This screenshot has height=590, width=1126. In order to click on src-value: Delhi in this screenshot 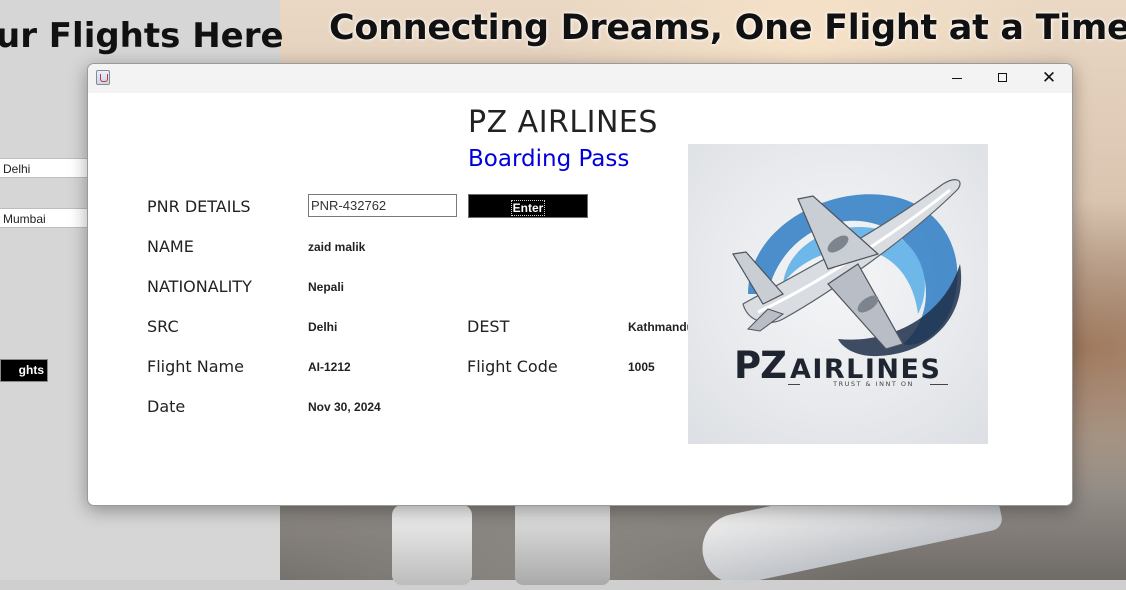, I will do `click(323, 327)`.